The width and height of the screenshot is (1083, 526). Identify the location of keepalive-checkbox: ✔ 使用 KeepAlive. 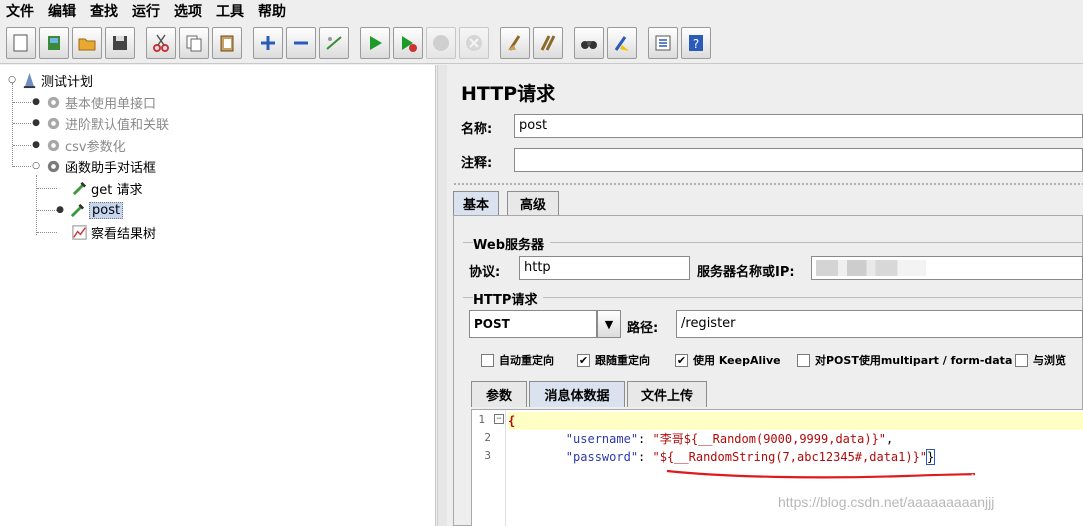
(728, 360).